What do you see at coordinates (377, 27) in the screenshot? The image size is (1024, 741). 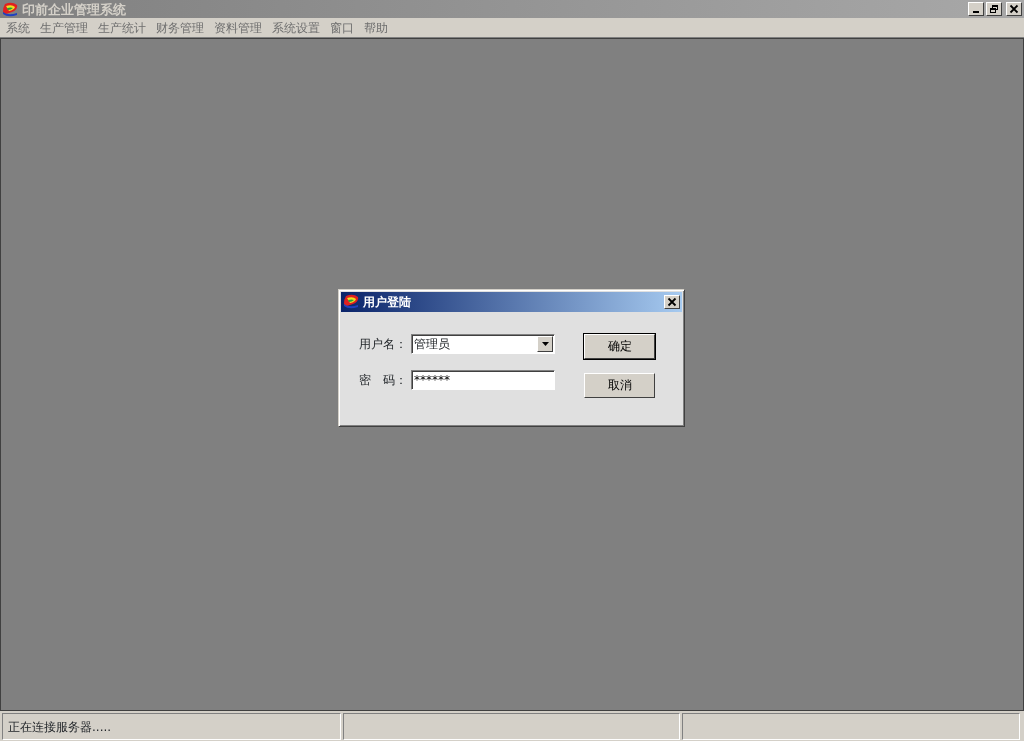 I see `menu-item: 帮助` at bounding box center [377, 27].